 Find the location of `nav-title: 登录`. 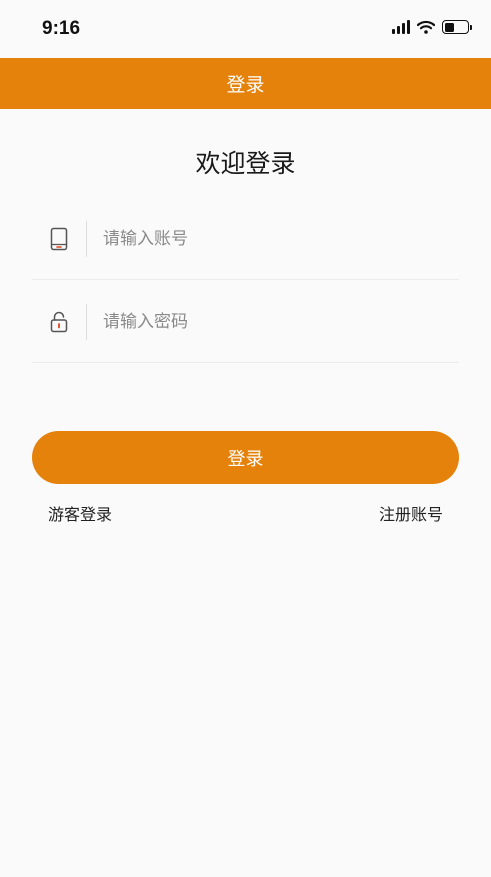

nav-title: 登录 is located at coordinates (245, 85).